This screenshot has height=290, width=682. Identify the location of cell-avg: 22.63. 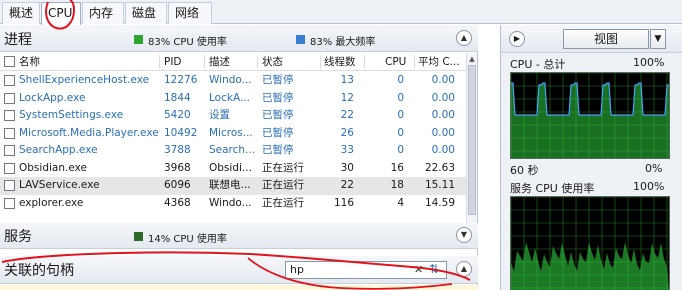
(439, 167).